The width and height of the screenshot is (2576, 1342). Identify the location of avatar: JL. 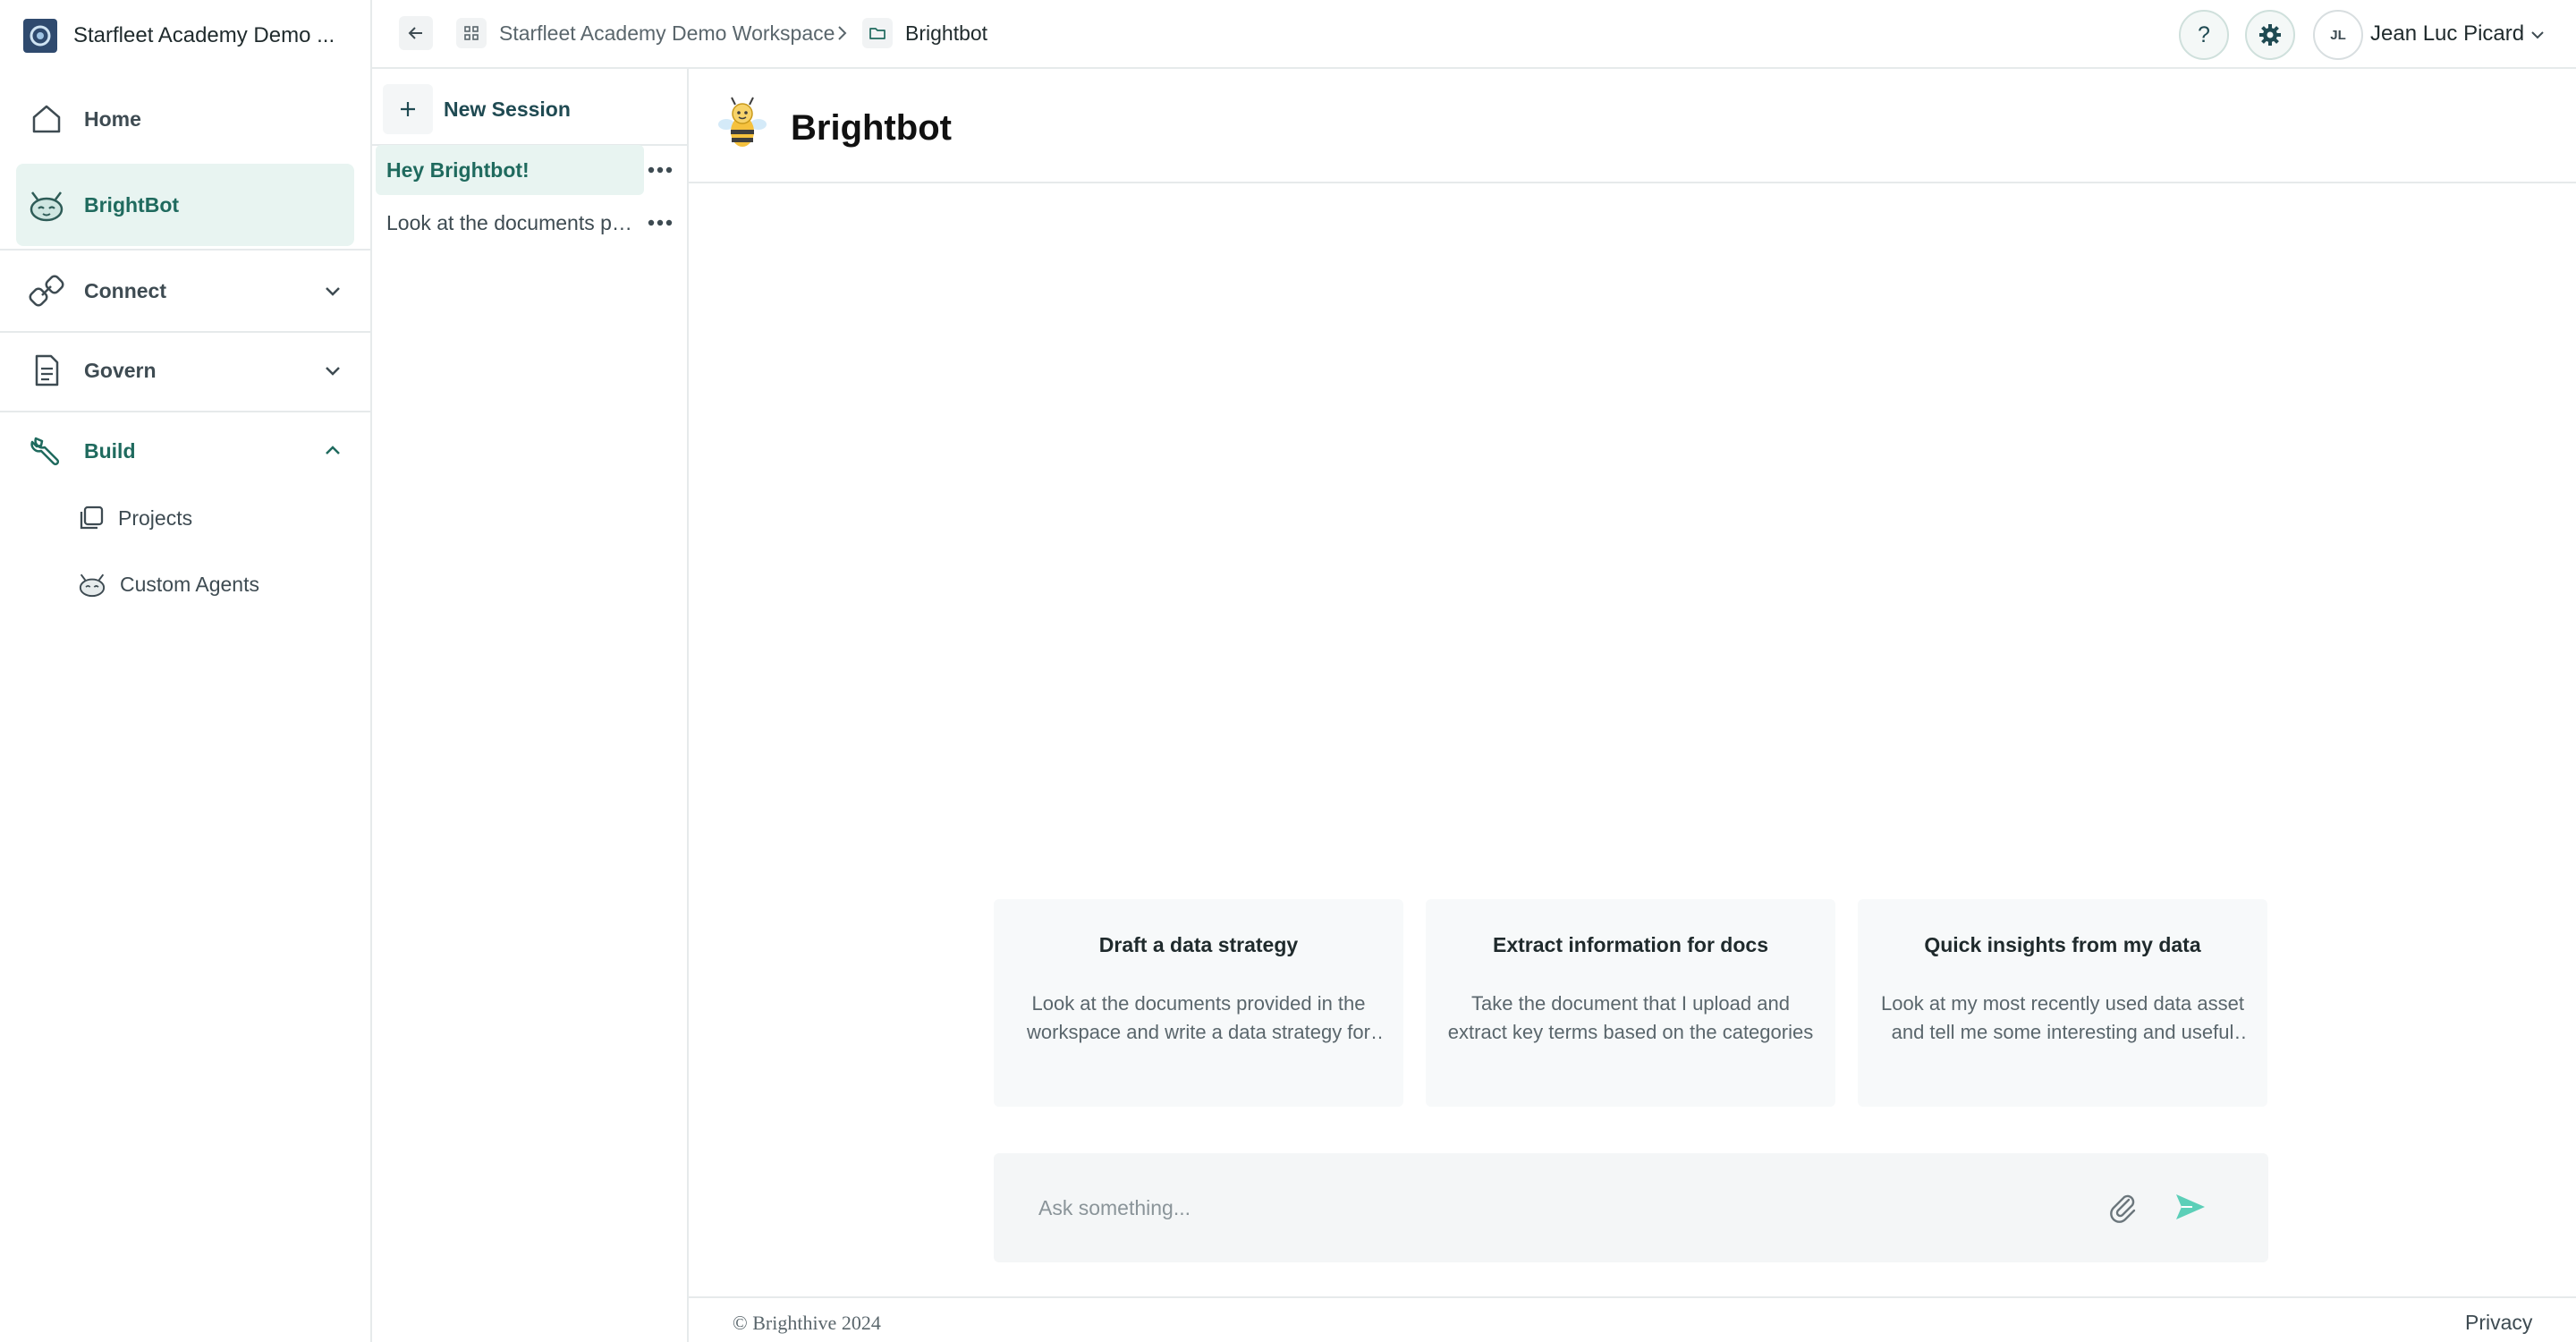
(2338, 35).